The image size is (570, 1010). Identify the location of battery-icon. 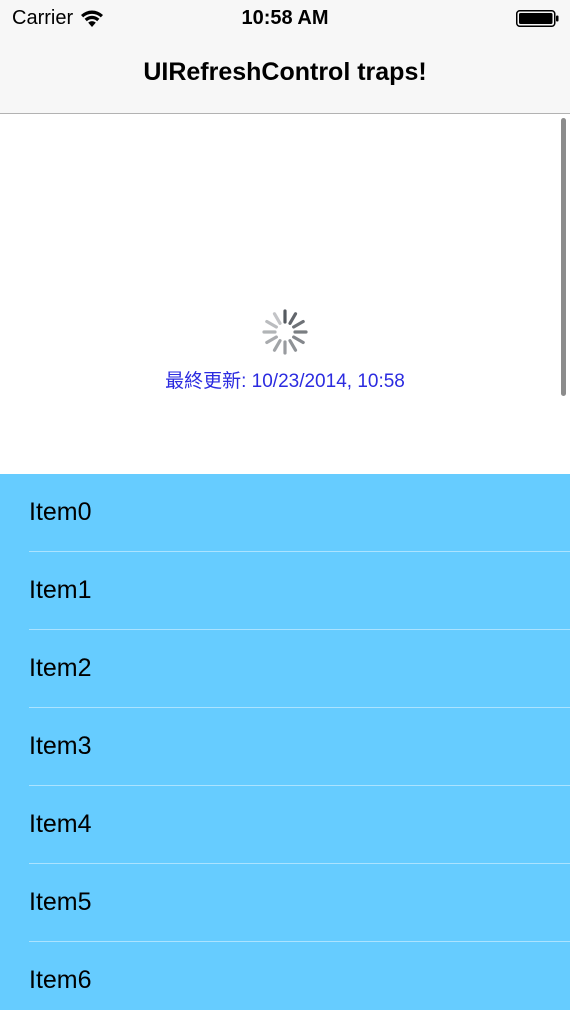
(537, 18).